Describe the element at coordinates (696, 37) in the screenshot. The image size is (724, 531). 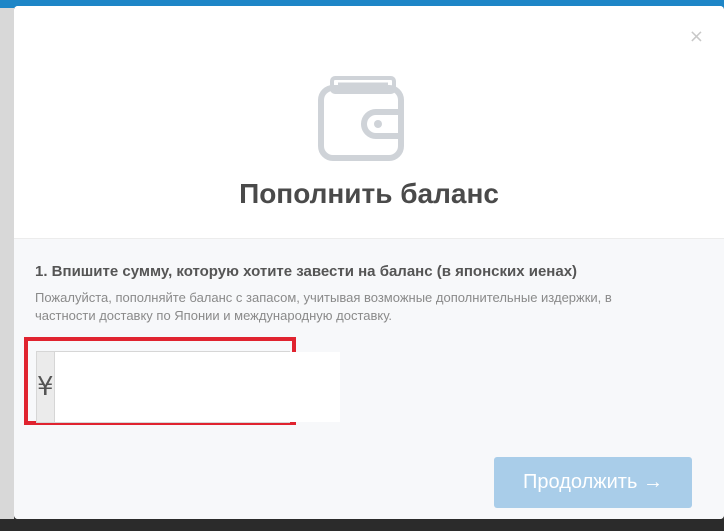
I see `close-icon: ×` at that location.